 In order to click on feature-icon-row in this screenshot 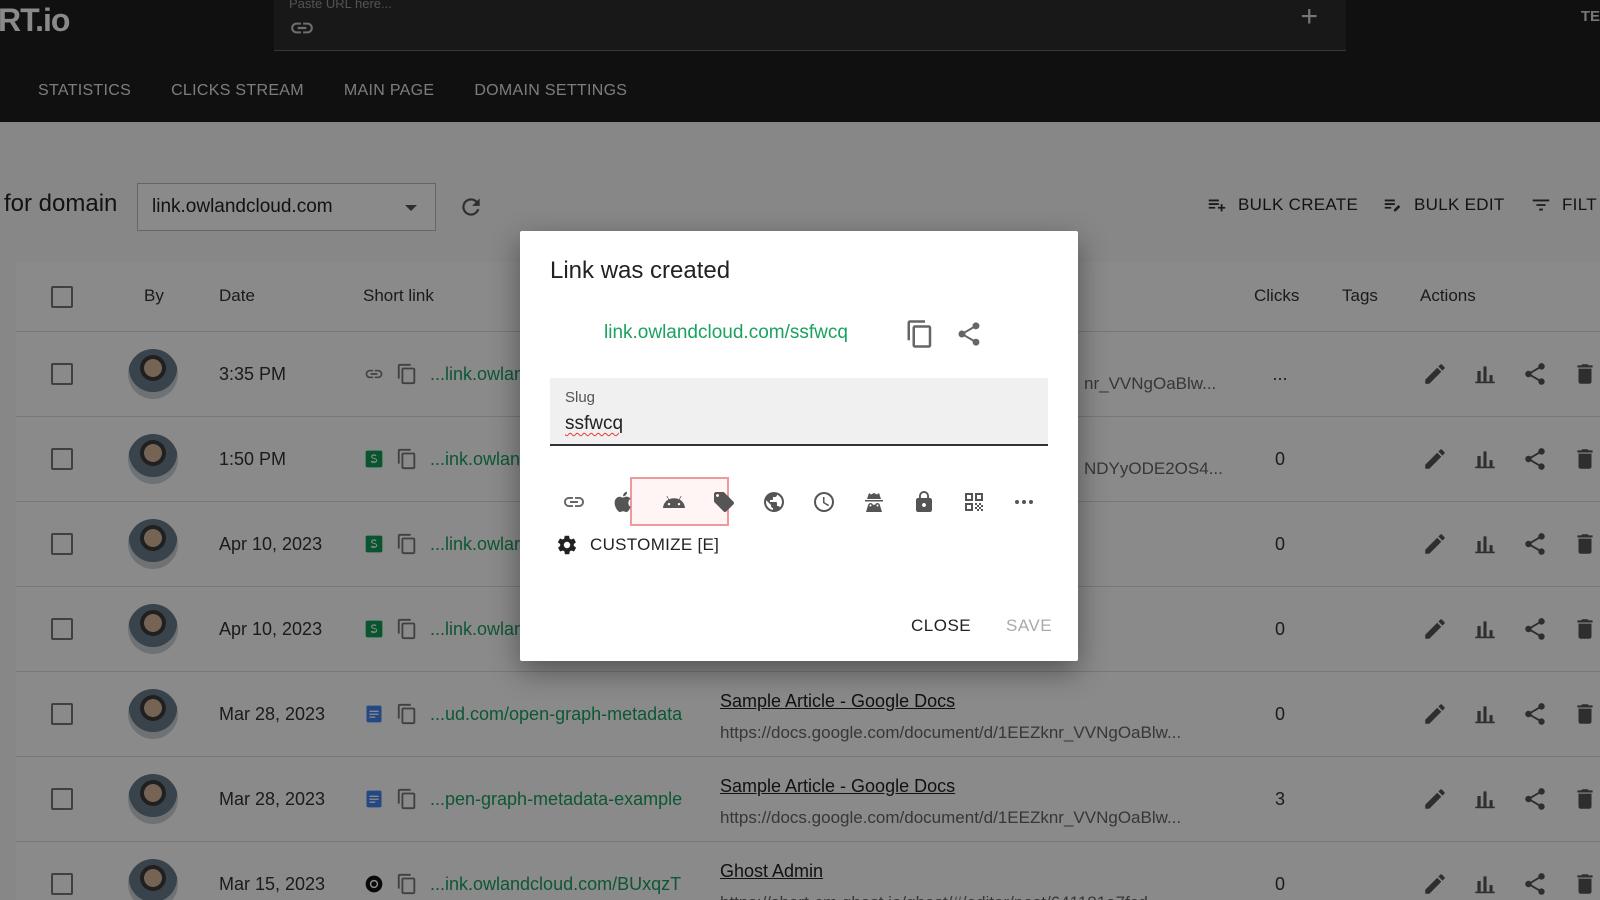, I will do `click(799, 502)`.